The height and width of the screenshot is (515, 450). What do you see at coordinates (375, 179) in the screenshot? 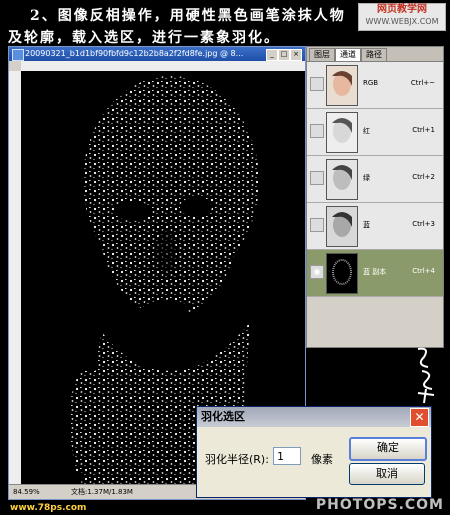
I see `channel-row-green: 绿 Ctrl+2` at bounding box center [375, 179].